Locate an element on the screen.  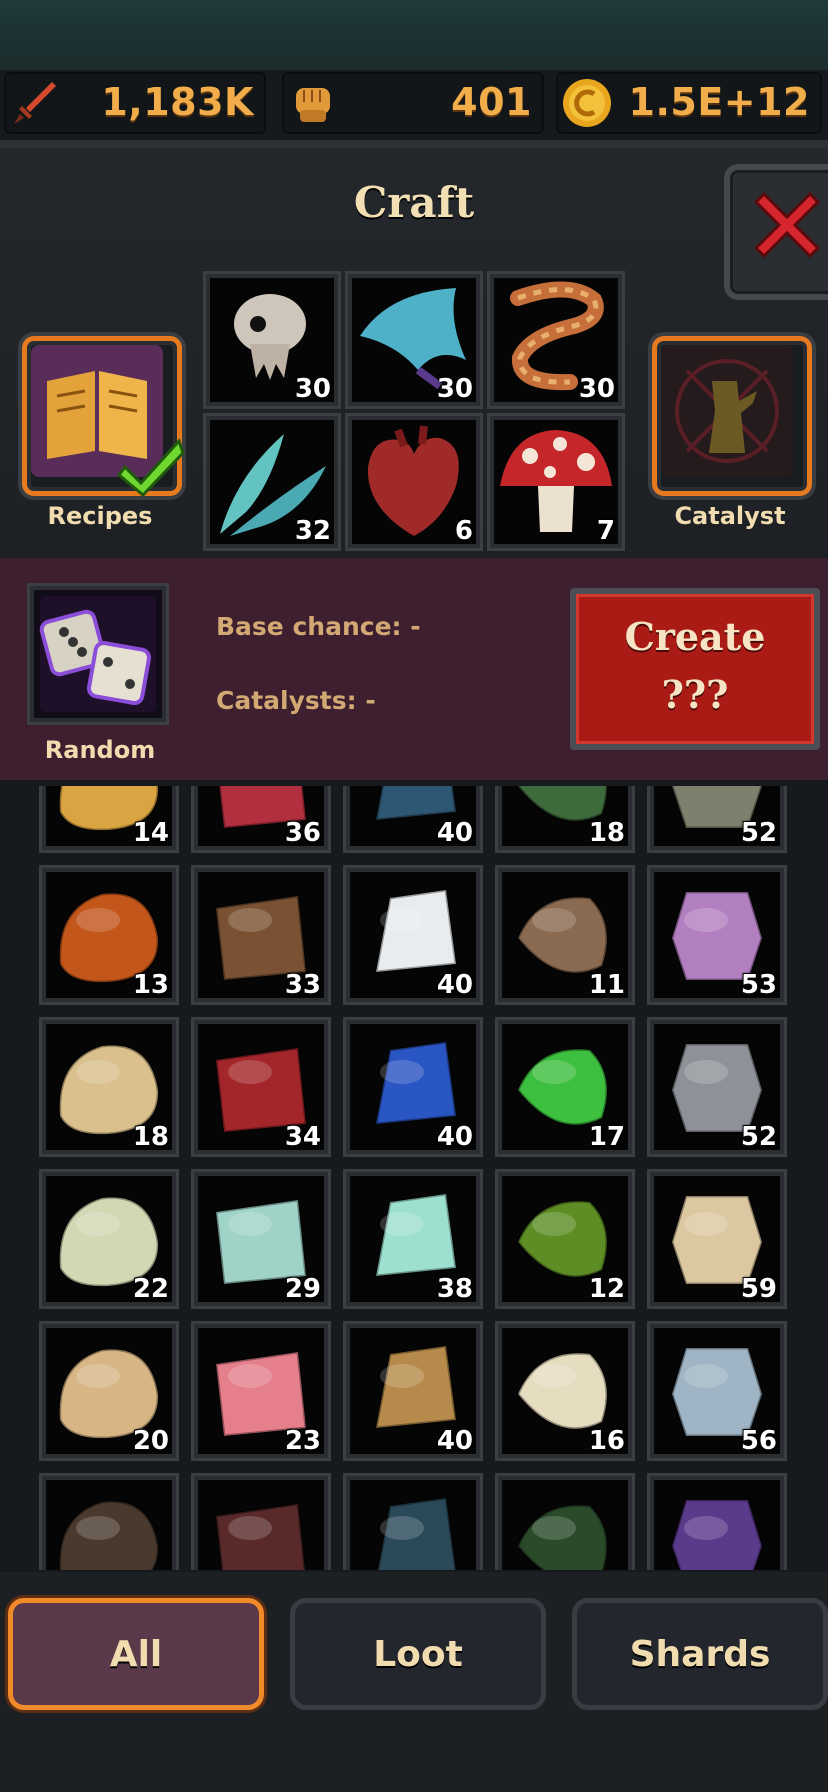
base-chance-text: Base chance: - is located at coordinates (318, 626).